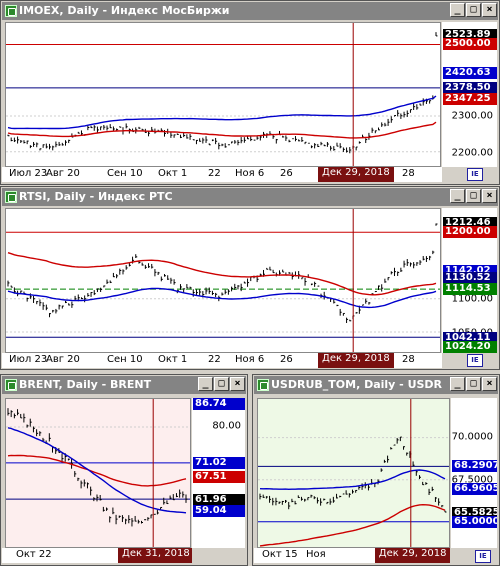 This screenshot has width=500, height=566. What do you see at coordinates (474, 466) in the screenshot?
I see `price-label: 68.2907` at bounding box center [474, 466].